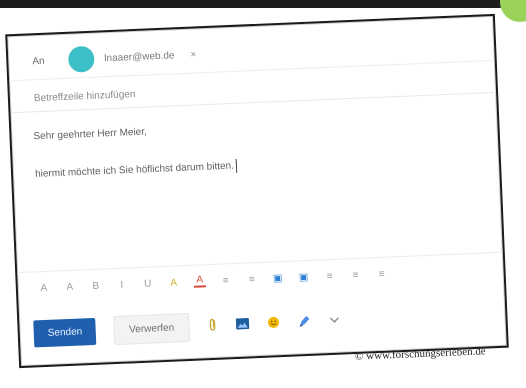 This screenshot has width=526, height=388. I want to click on emoji-icon, so click(273, 323).